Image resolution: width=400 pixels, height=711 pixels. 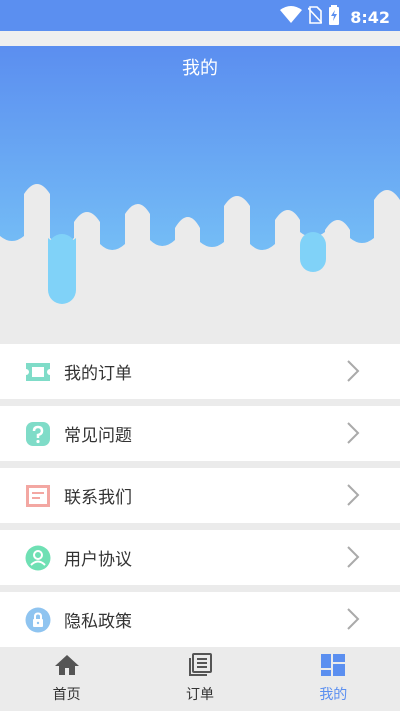 I want to click on list-icon, so click(x=200, y=667).